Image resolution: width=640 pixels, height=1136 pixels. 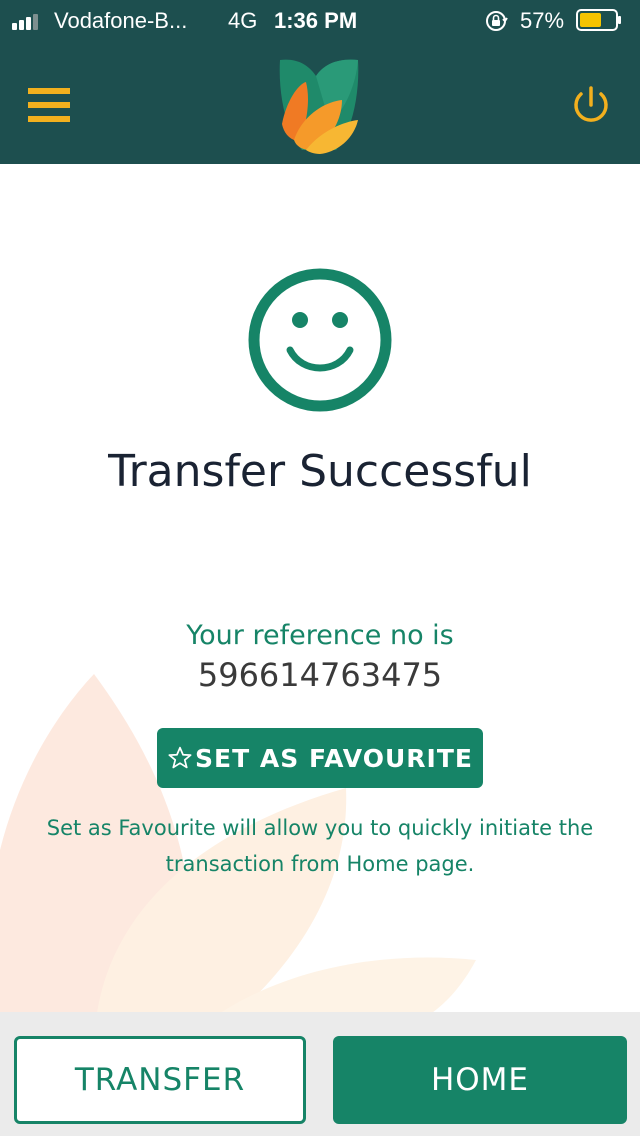 I want to click on star-outline-icon, so click(x=180, y=757).